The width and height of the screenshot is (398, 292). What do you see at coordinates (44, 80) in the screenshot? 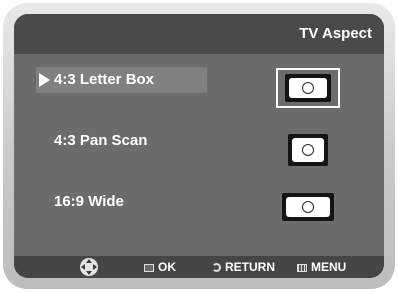
I see `selection-arrow-icon` at bounding box center [44, 80].